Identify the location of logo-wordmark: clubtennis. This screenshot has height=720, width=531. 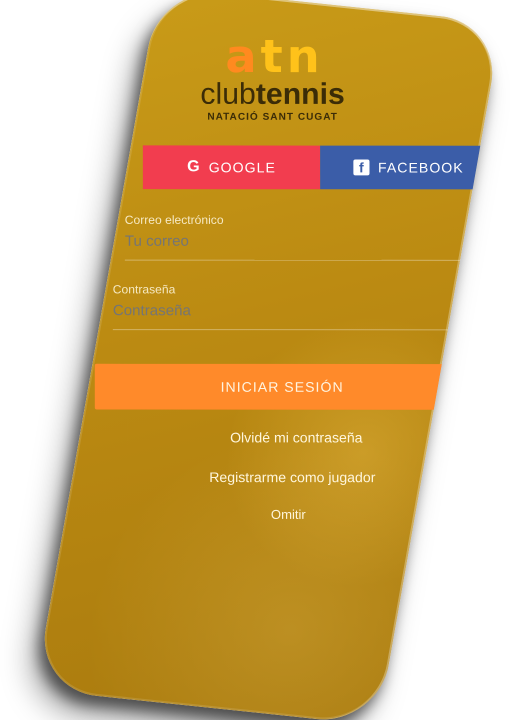
(273, 94).